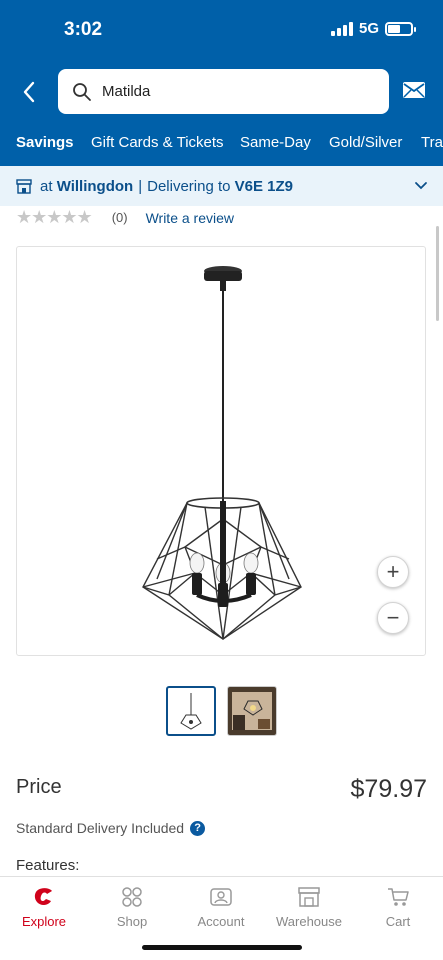 The height and width of the screenshot is (960, 443). I want to click on thumbnail-lifestyle, so click(252, 711).